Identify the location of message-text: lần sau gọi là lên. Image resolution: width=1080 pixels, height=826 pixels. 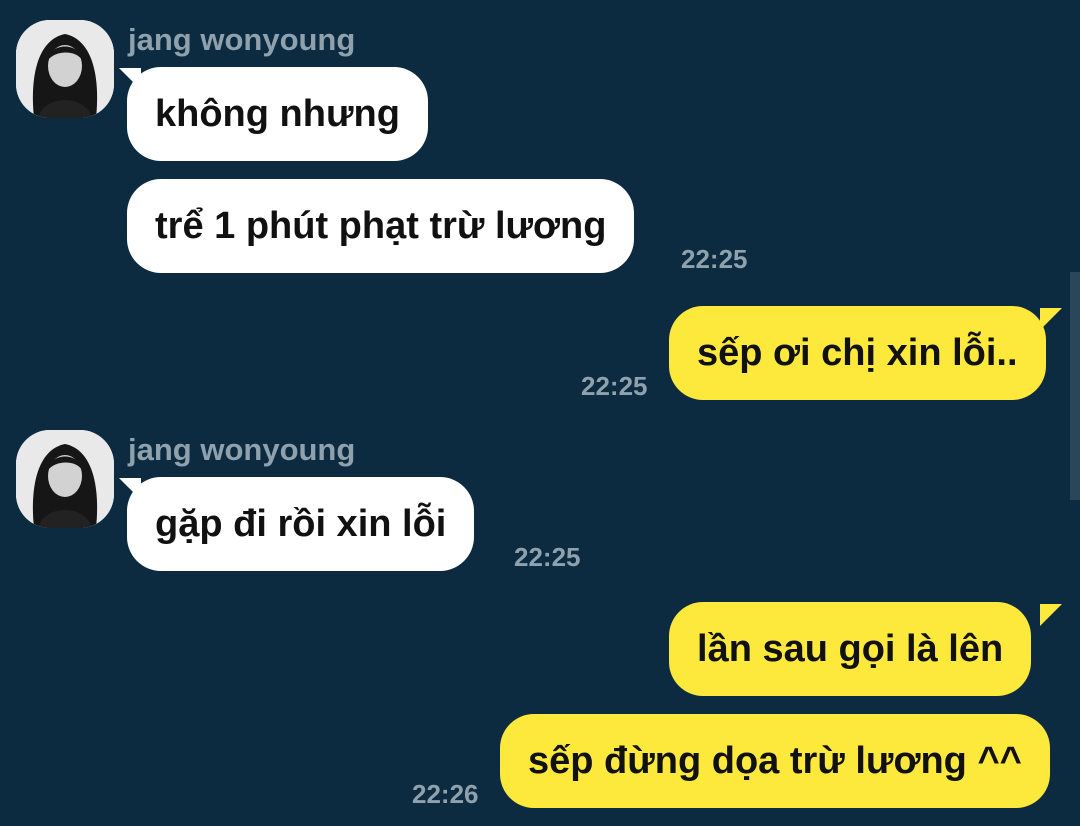
(850, 648).